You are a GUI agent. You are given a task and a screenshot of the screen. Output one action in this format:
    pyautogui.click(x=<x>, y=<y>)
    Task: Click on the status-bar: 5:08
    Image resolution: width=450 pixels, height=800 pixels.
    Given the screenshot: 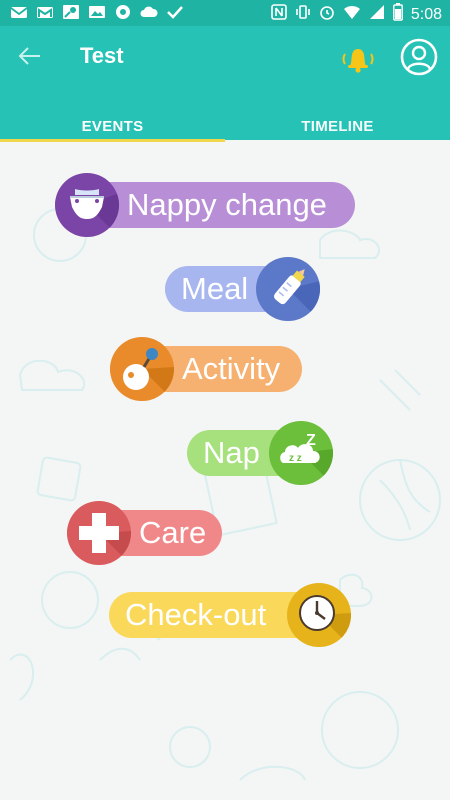 What is the action you would take?
    pyautogui.click(x=225, y=13)
    